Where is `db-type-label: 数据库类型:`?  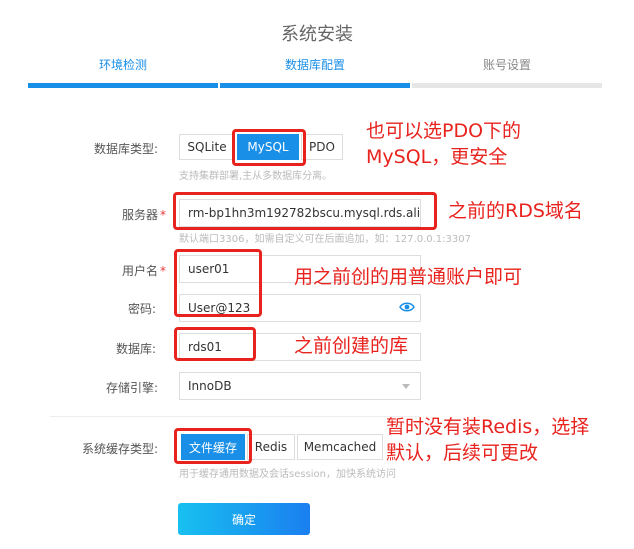 db-type-label: 数据库类型: is located at coordinates (125, 149).